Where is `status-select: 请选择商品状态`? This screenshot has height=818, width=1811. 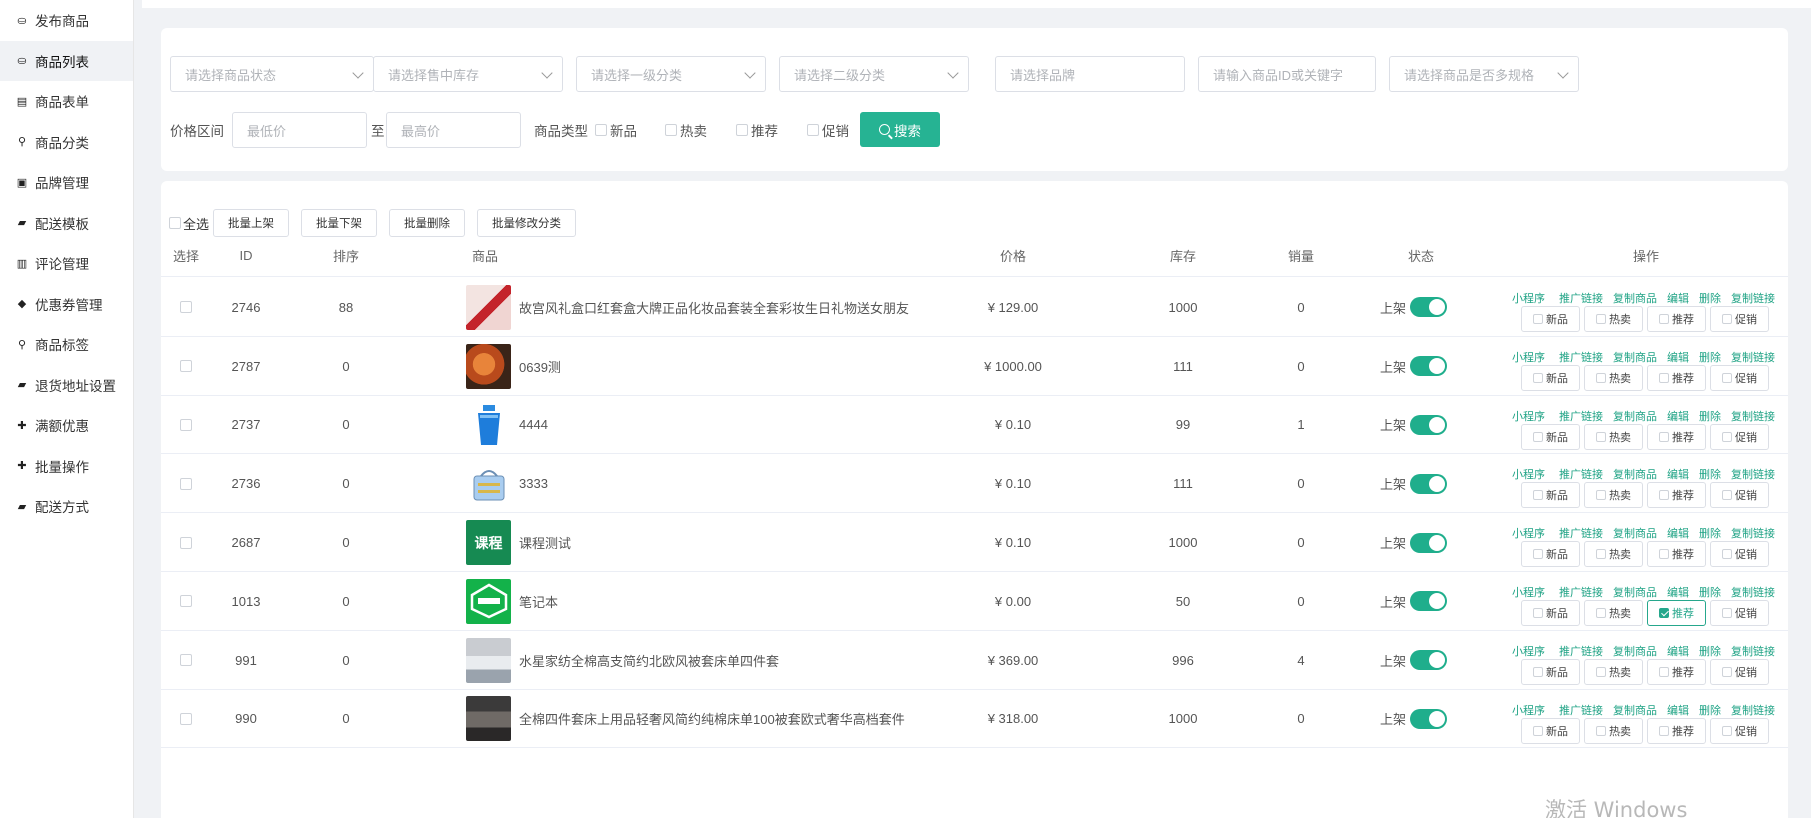 status-select: 请选择商品状态 is located at coordinates (272, 74).